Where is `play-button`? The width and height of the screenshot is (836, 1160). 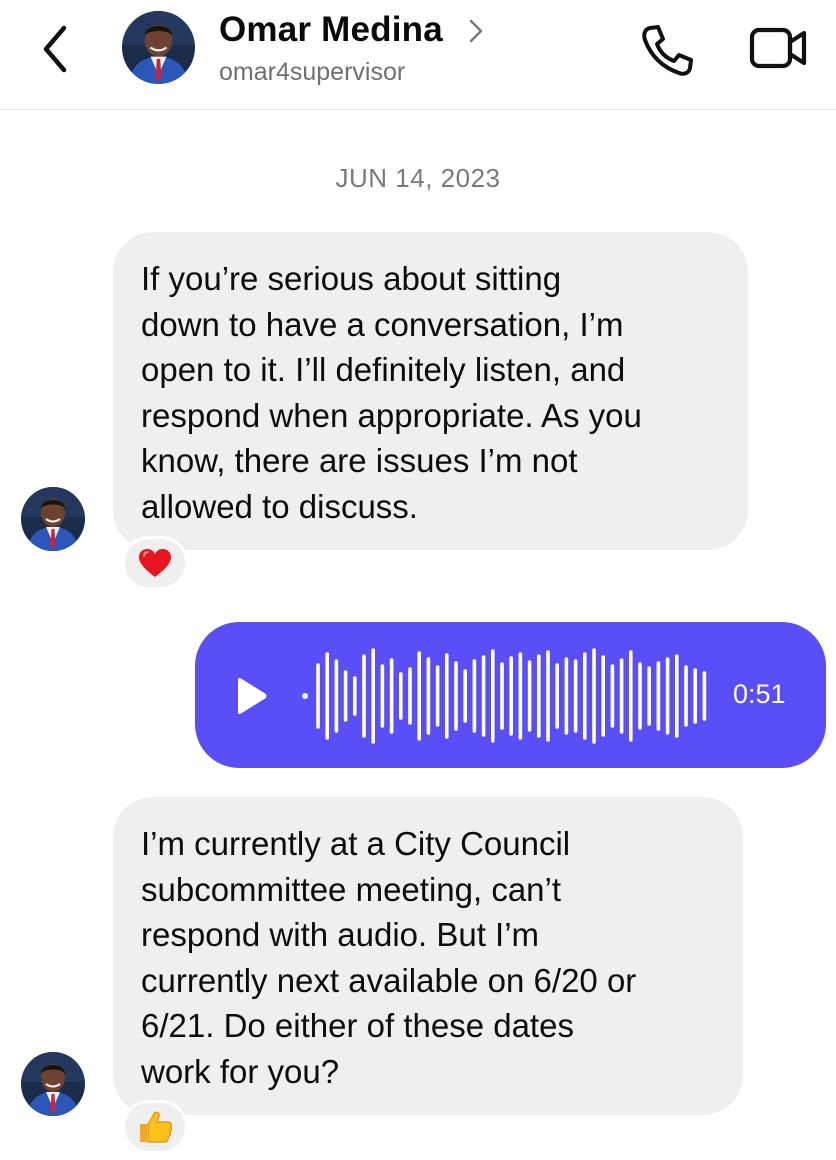 play-button is located at coordinates (251, 696).